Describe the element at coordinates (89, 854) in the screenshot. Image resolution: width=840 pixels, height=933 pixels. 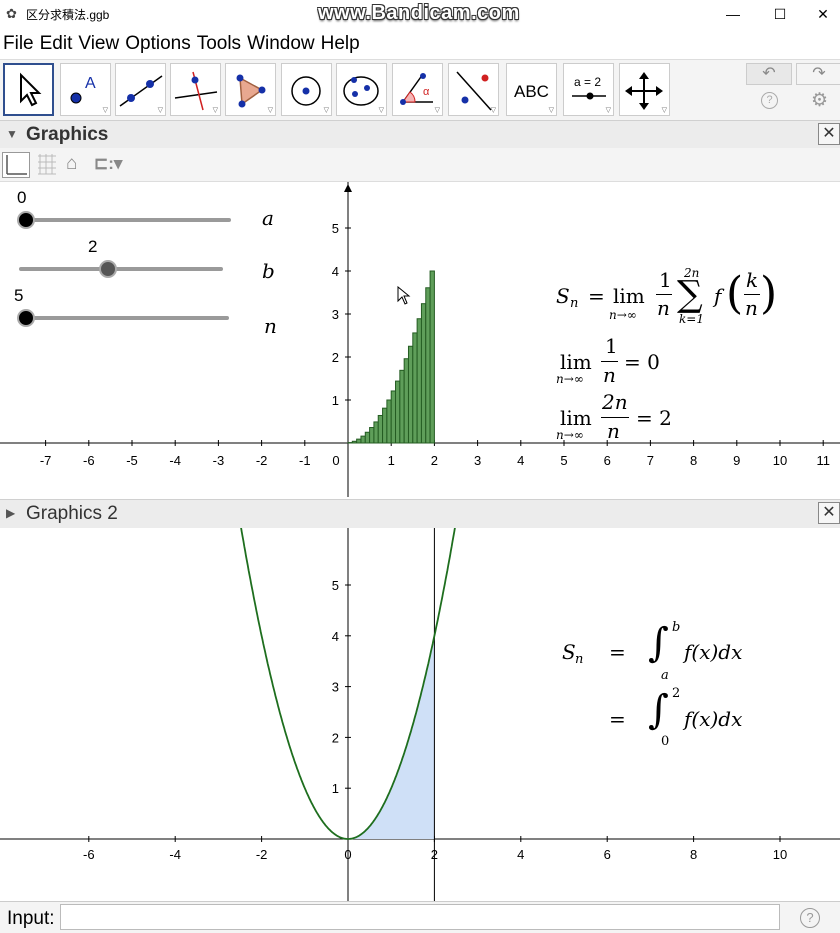
I see `x-tick-label-2: -6` at that location.